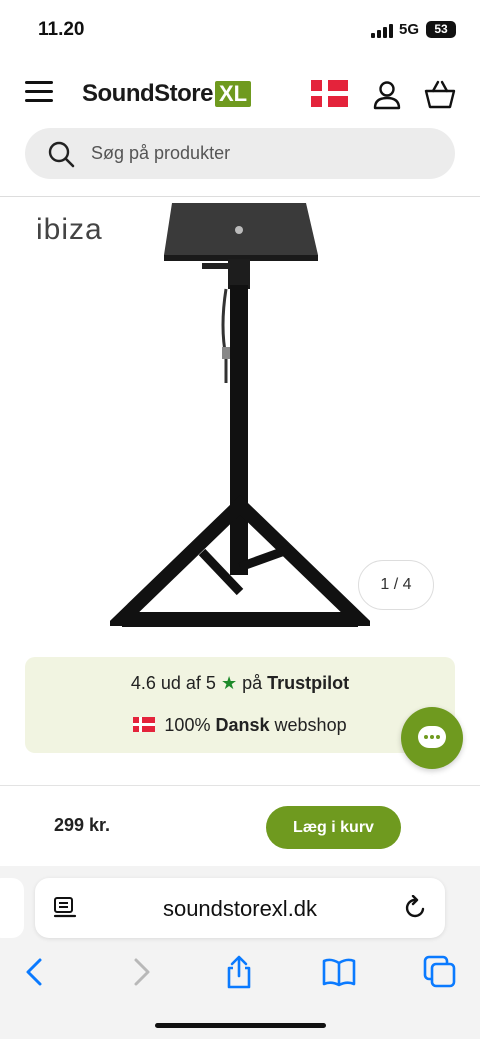 Image resolution: width=480 pixels, height=1039 pixels. I want to click on search-input: Søg på produkter, so click(240, 153).